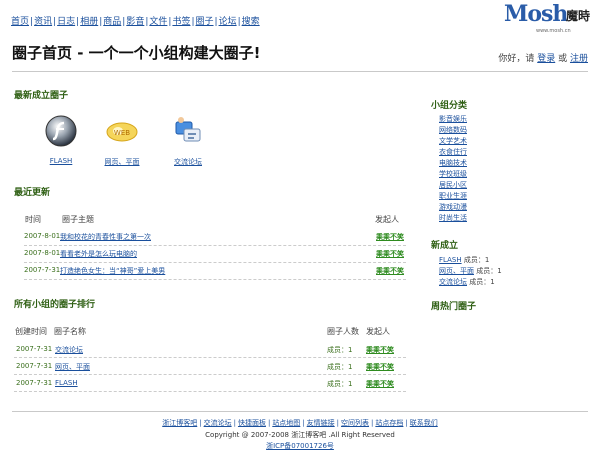  Describe the element at coordinates (61, 161) in the screenshot. I see `group-label: FLASH` at that location.